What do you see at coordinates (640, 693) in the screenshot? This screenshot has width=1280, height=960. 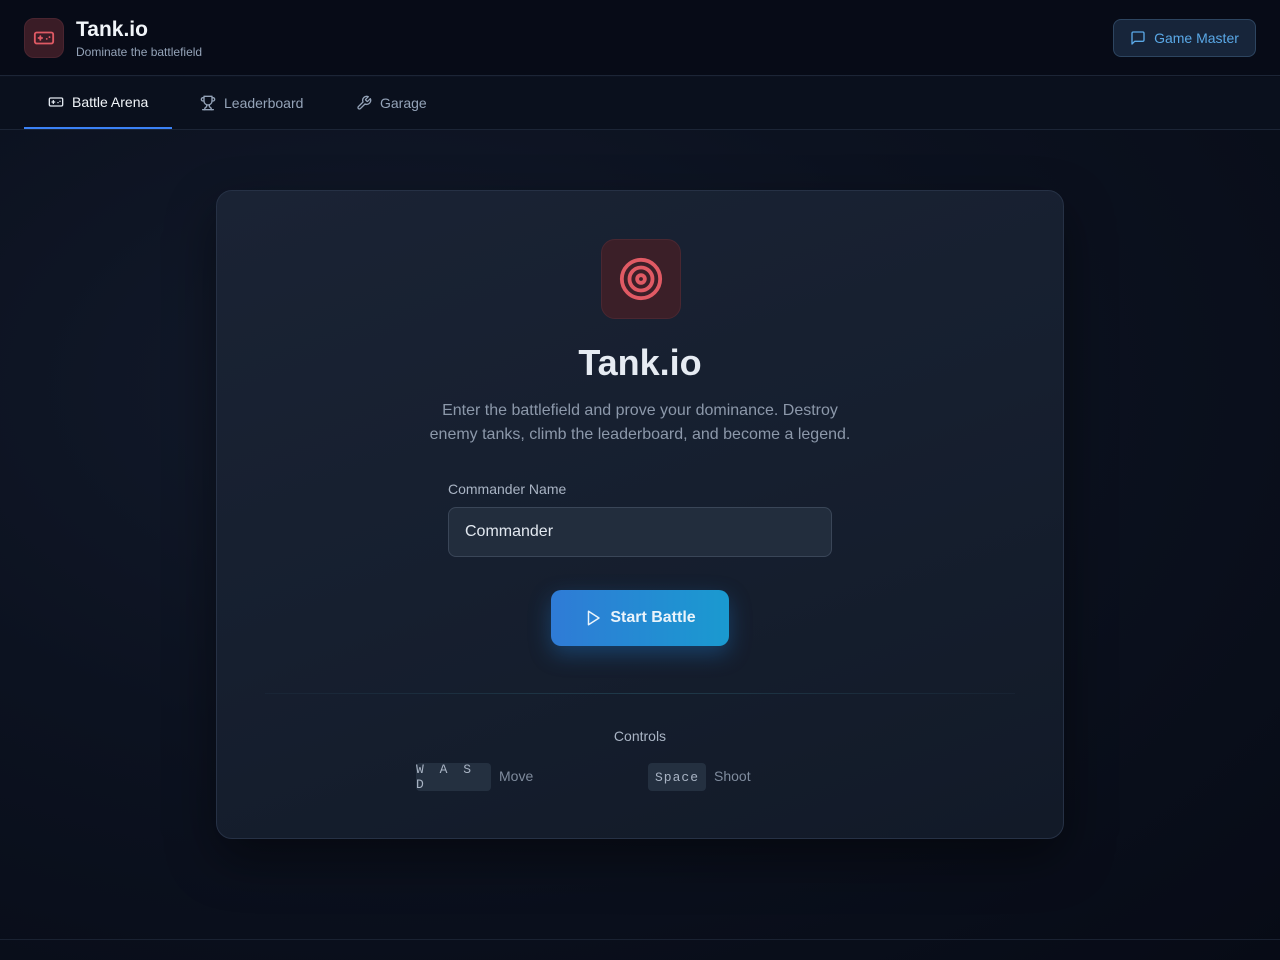 I see `divider` at bounding box center [640, 693].